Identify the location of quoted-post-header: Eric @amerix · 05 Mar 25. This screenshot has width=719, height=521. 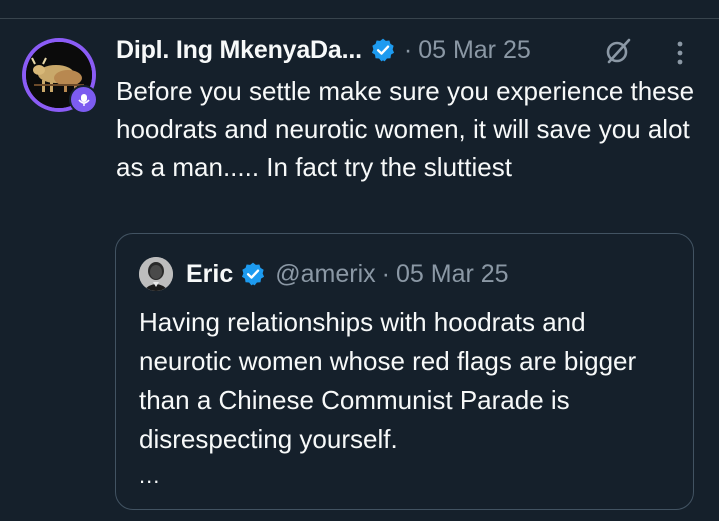
(324, 274).